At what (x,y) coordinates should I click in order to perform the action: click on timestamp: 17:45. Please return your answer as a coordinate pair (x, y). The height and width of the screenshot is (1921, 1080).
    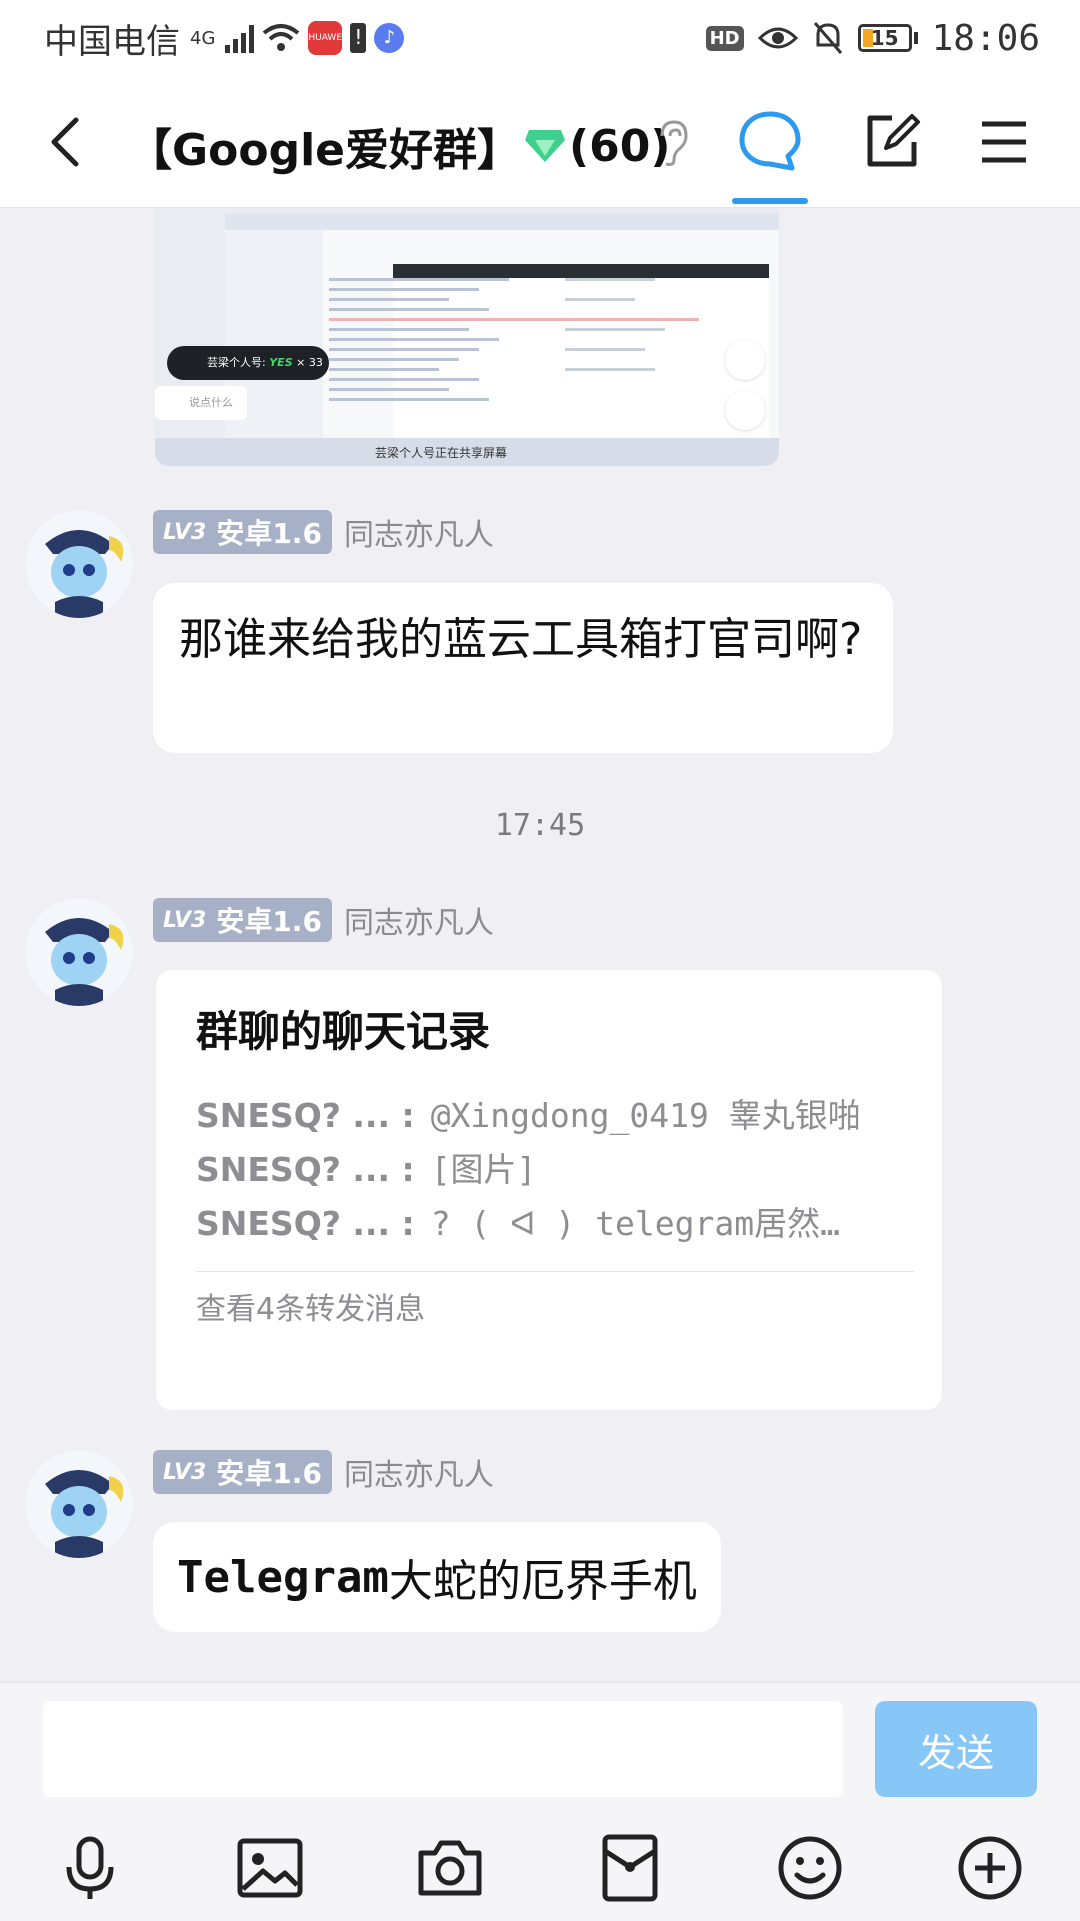
    Looking at the image, I should click on (540, 825).